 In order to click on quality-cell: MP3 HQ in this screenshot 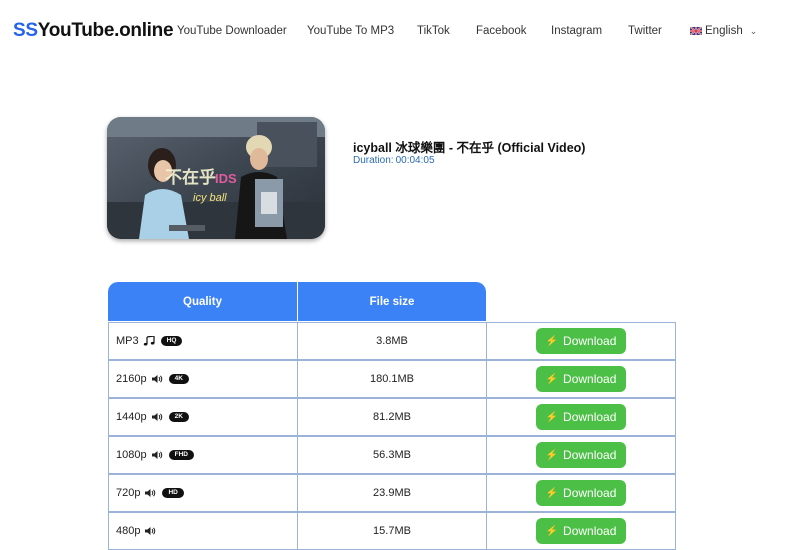, I will do `click(203, 341)`.